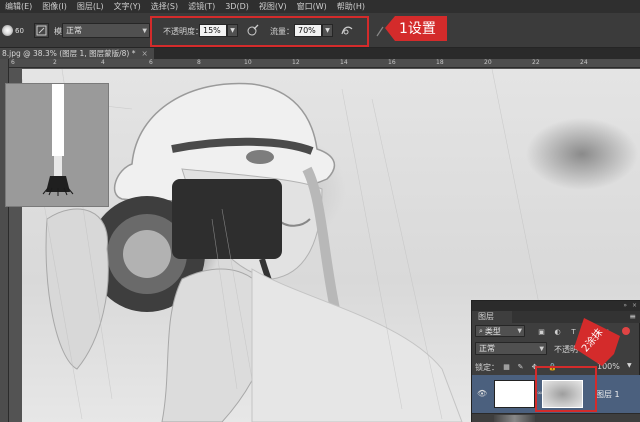  I want to click on layers-panel-header: » ×, so click(556, 306).